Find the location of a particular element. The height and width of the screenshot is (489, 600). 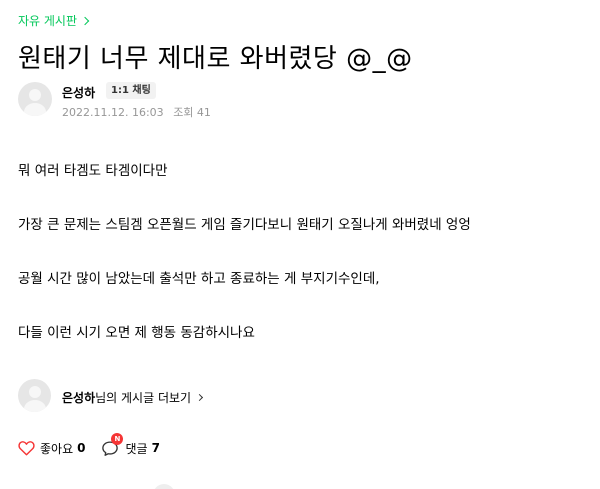

like-button: 좋아요 0 is located at coordinates (51, 448).